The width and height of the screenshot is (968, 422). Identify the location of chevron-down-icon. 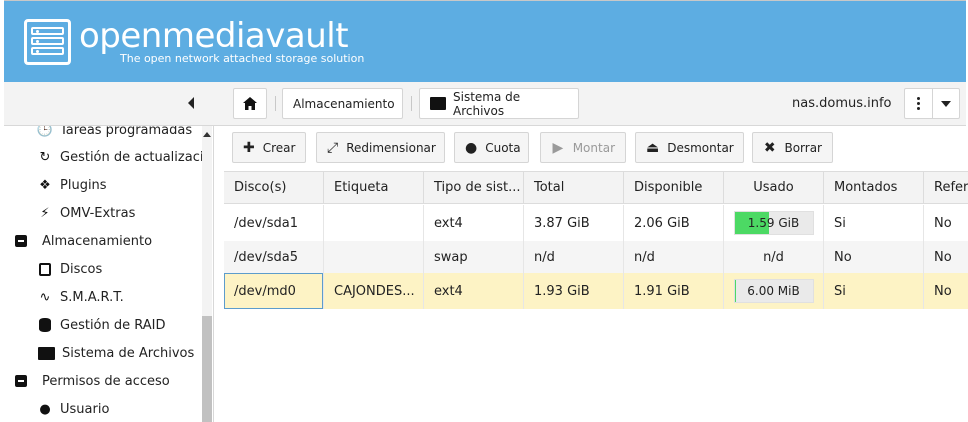
(946, 104).